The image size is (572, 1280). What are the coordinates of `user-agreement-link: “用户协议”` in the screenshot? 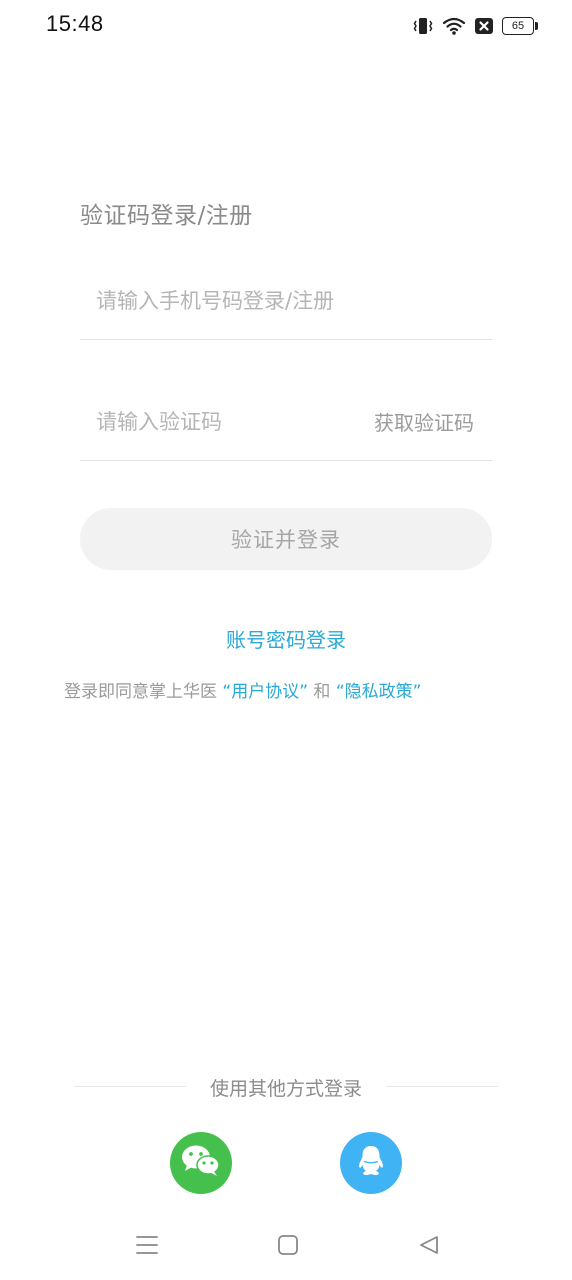 It's located at (265, 692).